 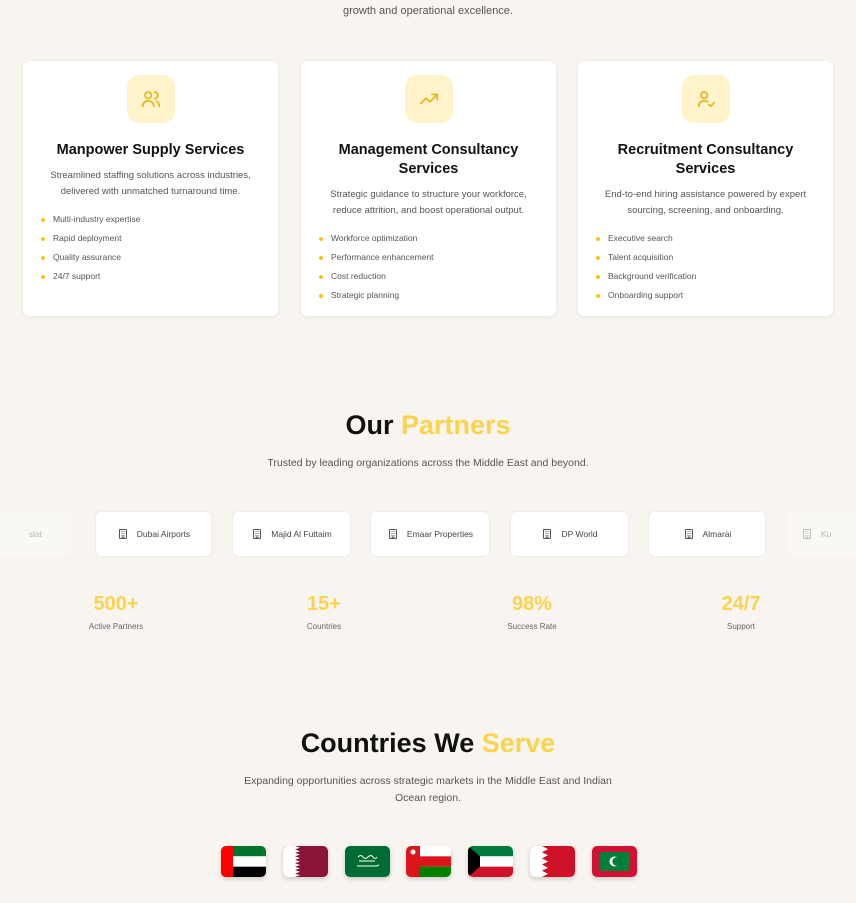 I want to click on user-check-icon, so click(x=705, y=99).